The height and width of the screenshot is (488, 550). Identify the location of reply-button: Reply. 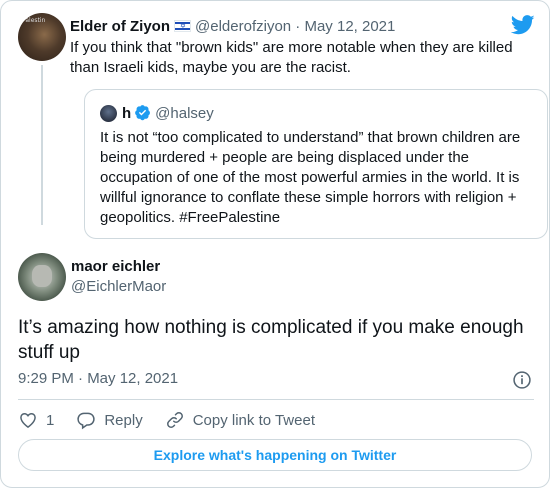
(109, 420).